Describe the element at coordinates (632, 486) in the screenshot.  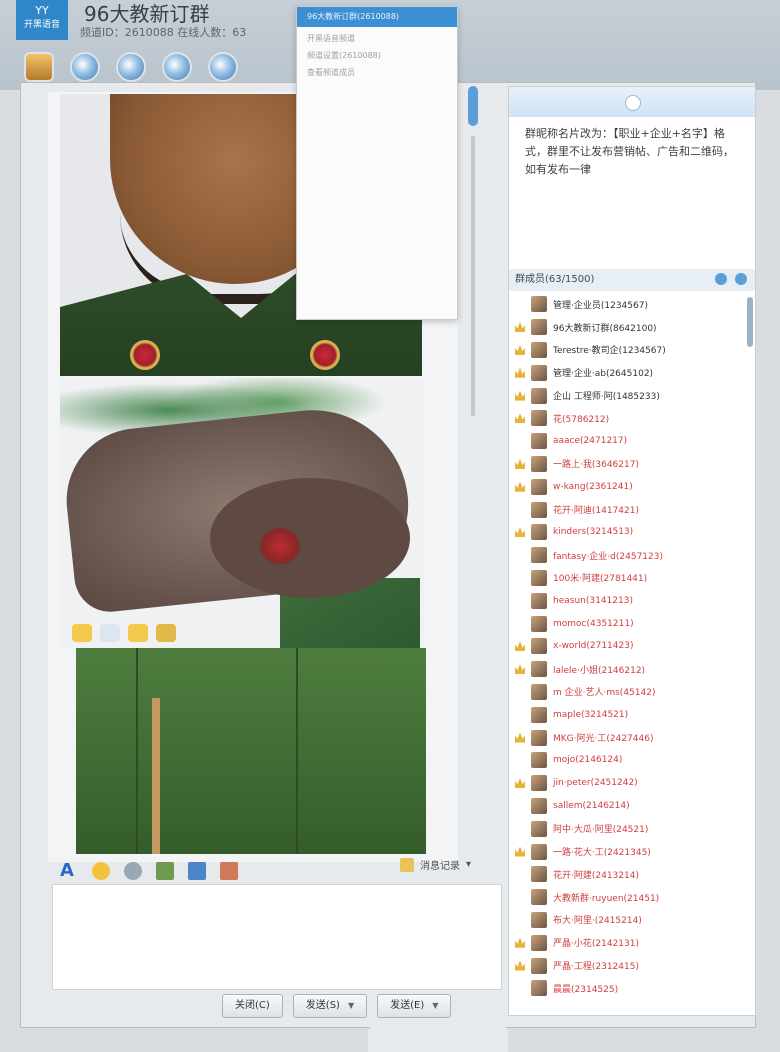
I see `member-item: w-kang(2361241)` at that location.